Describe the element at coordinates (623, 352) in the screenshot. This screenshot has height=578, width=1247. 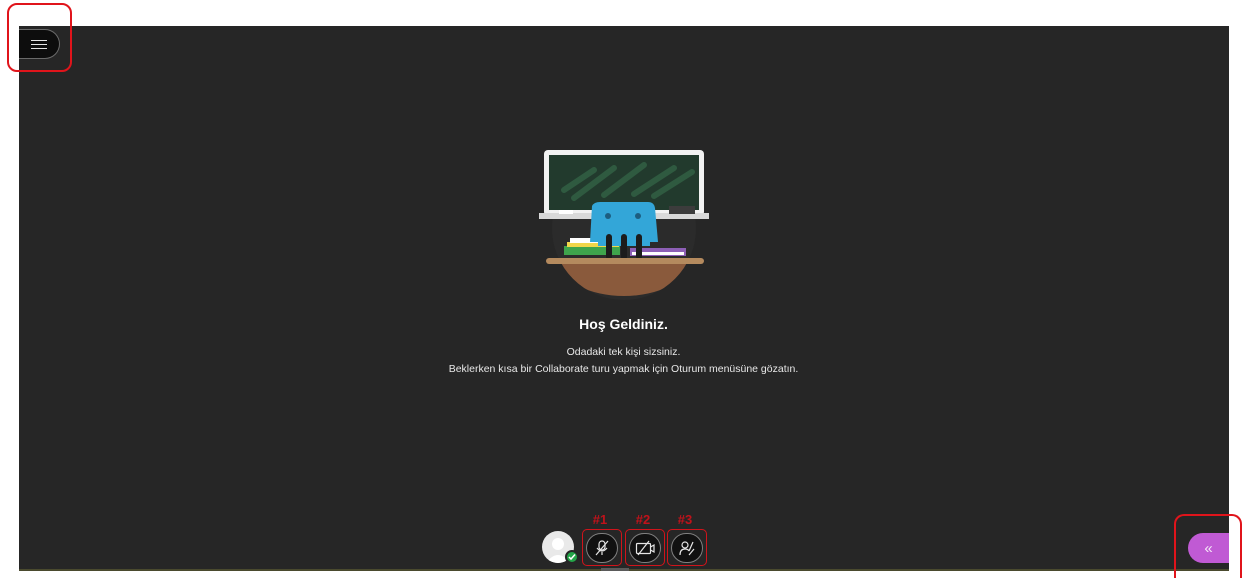
I see `welcome-message-line-1: Odadaki tek kişi sizsiniz.` at that location.